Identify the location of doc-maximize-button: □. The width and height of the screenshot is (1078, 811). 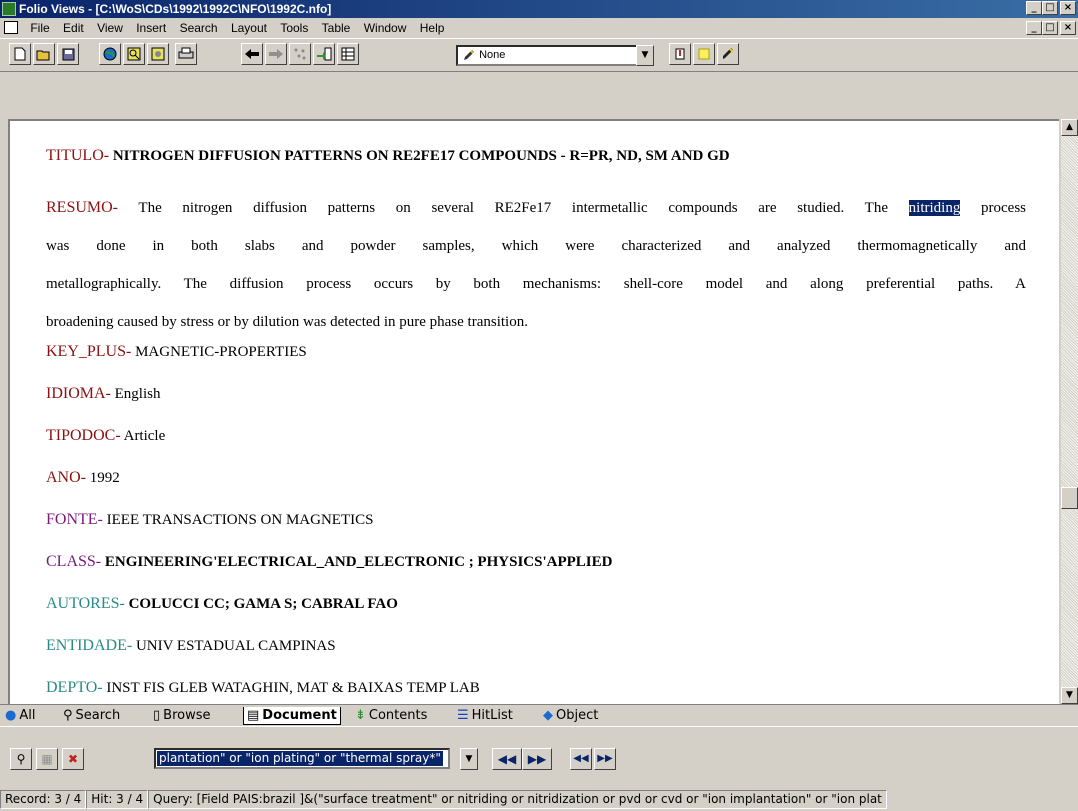
(1050, 28).